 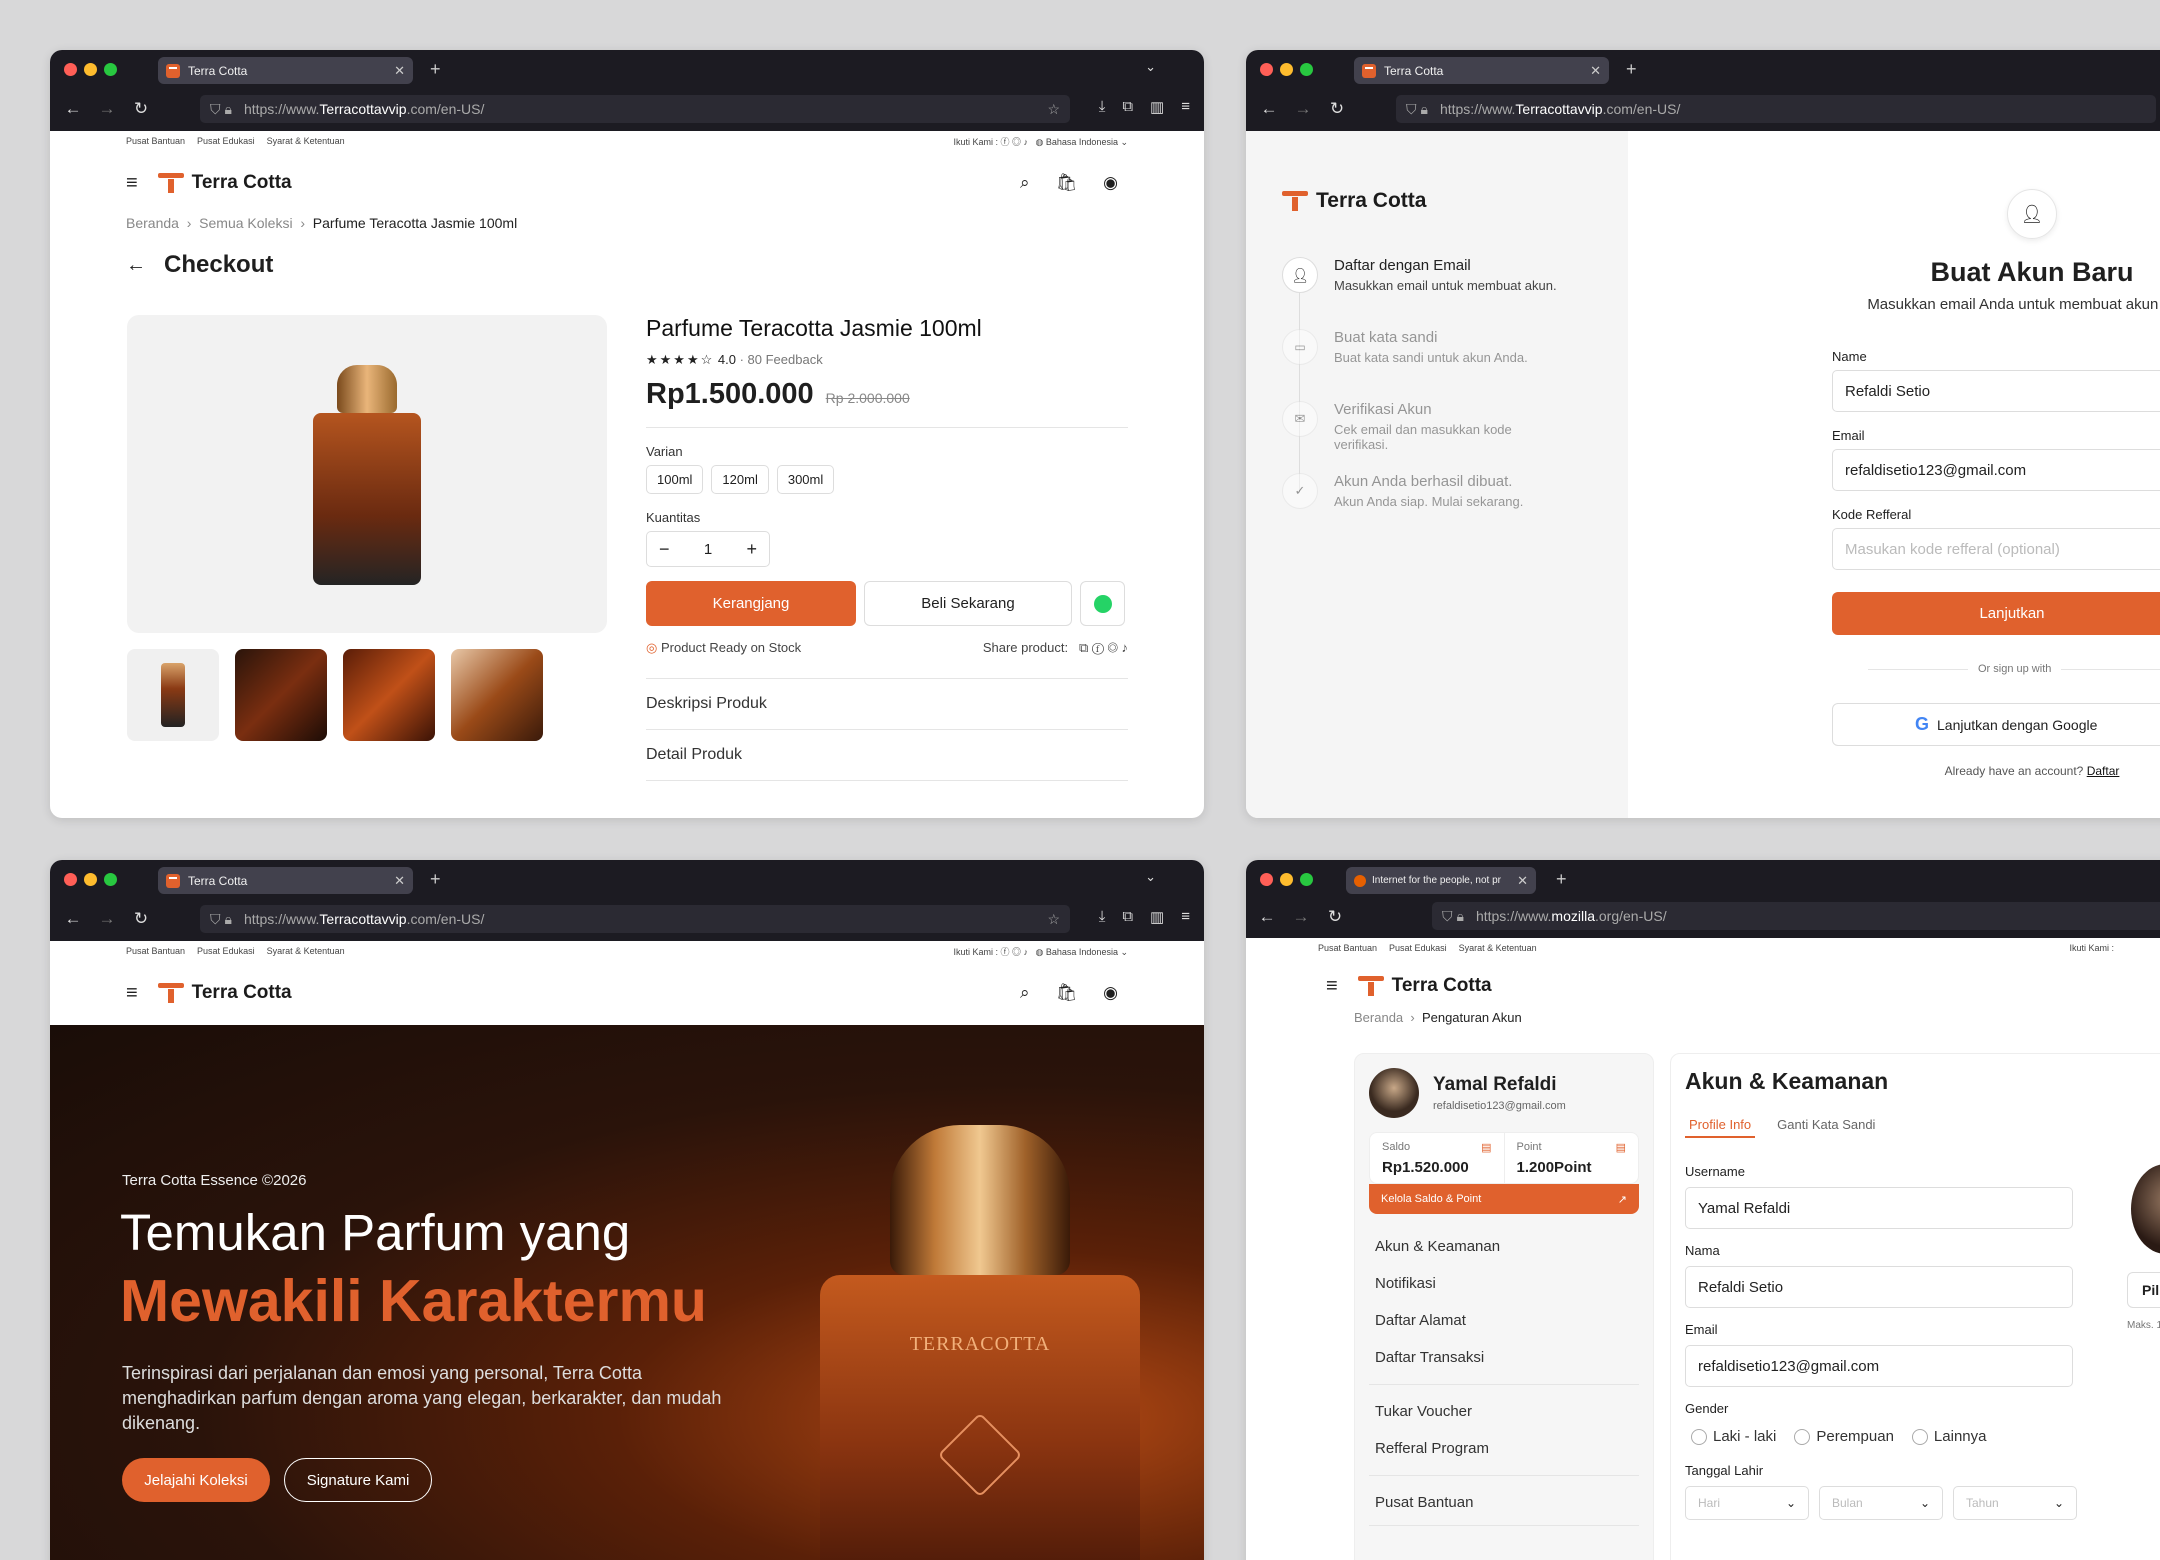 I want to click on search-icon: ⌕, so click(x=1025, y=993).